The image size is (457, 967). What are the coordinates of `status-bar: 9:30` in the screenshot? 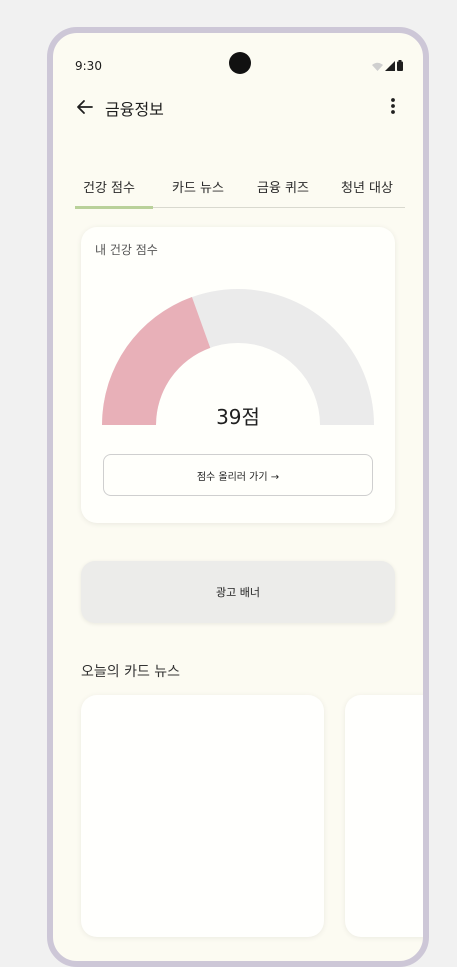 It's located at (238, 53).